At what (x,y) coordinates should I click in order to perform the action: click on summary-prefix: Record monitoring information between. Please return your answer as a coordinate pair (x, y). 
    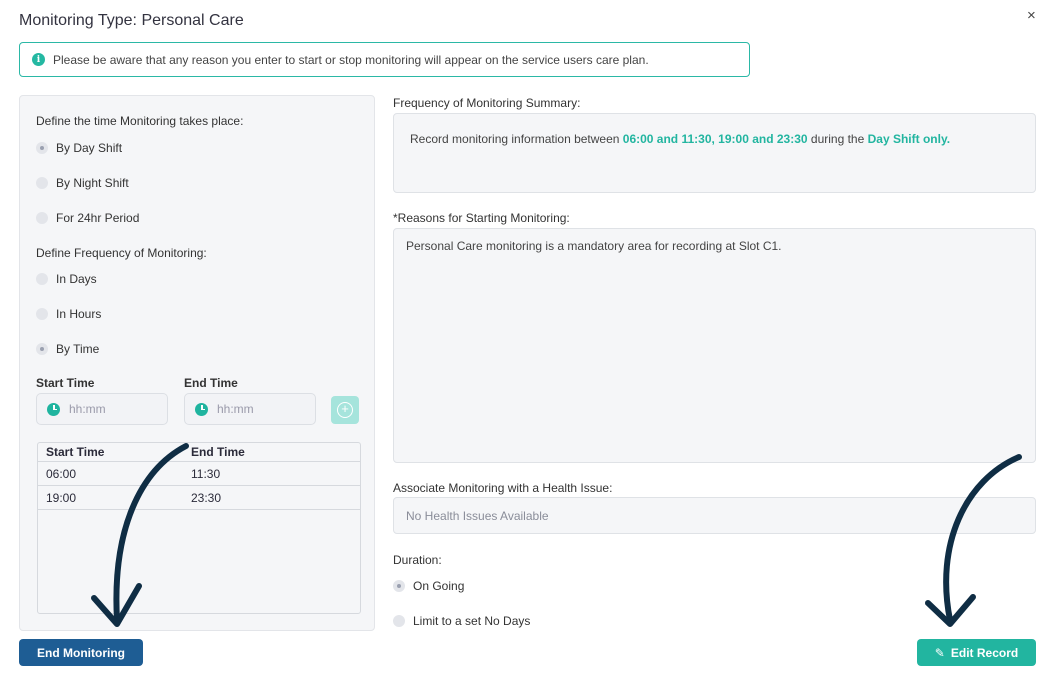
    Looking at the image, I should click on (516, 139).